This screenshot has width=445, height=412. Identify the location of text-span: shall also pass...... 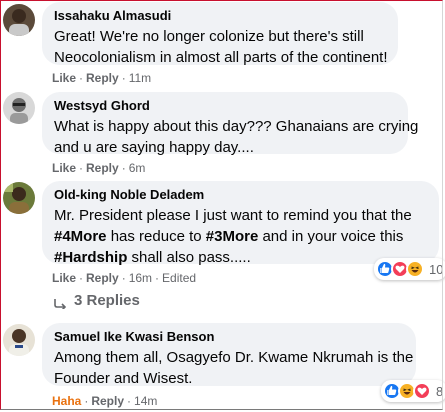
(189, 257).